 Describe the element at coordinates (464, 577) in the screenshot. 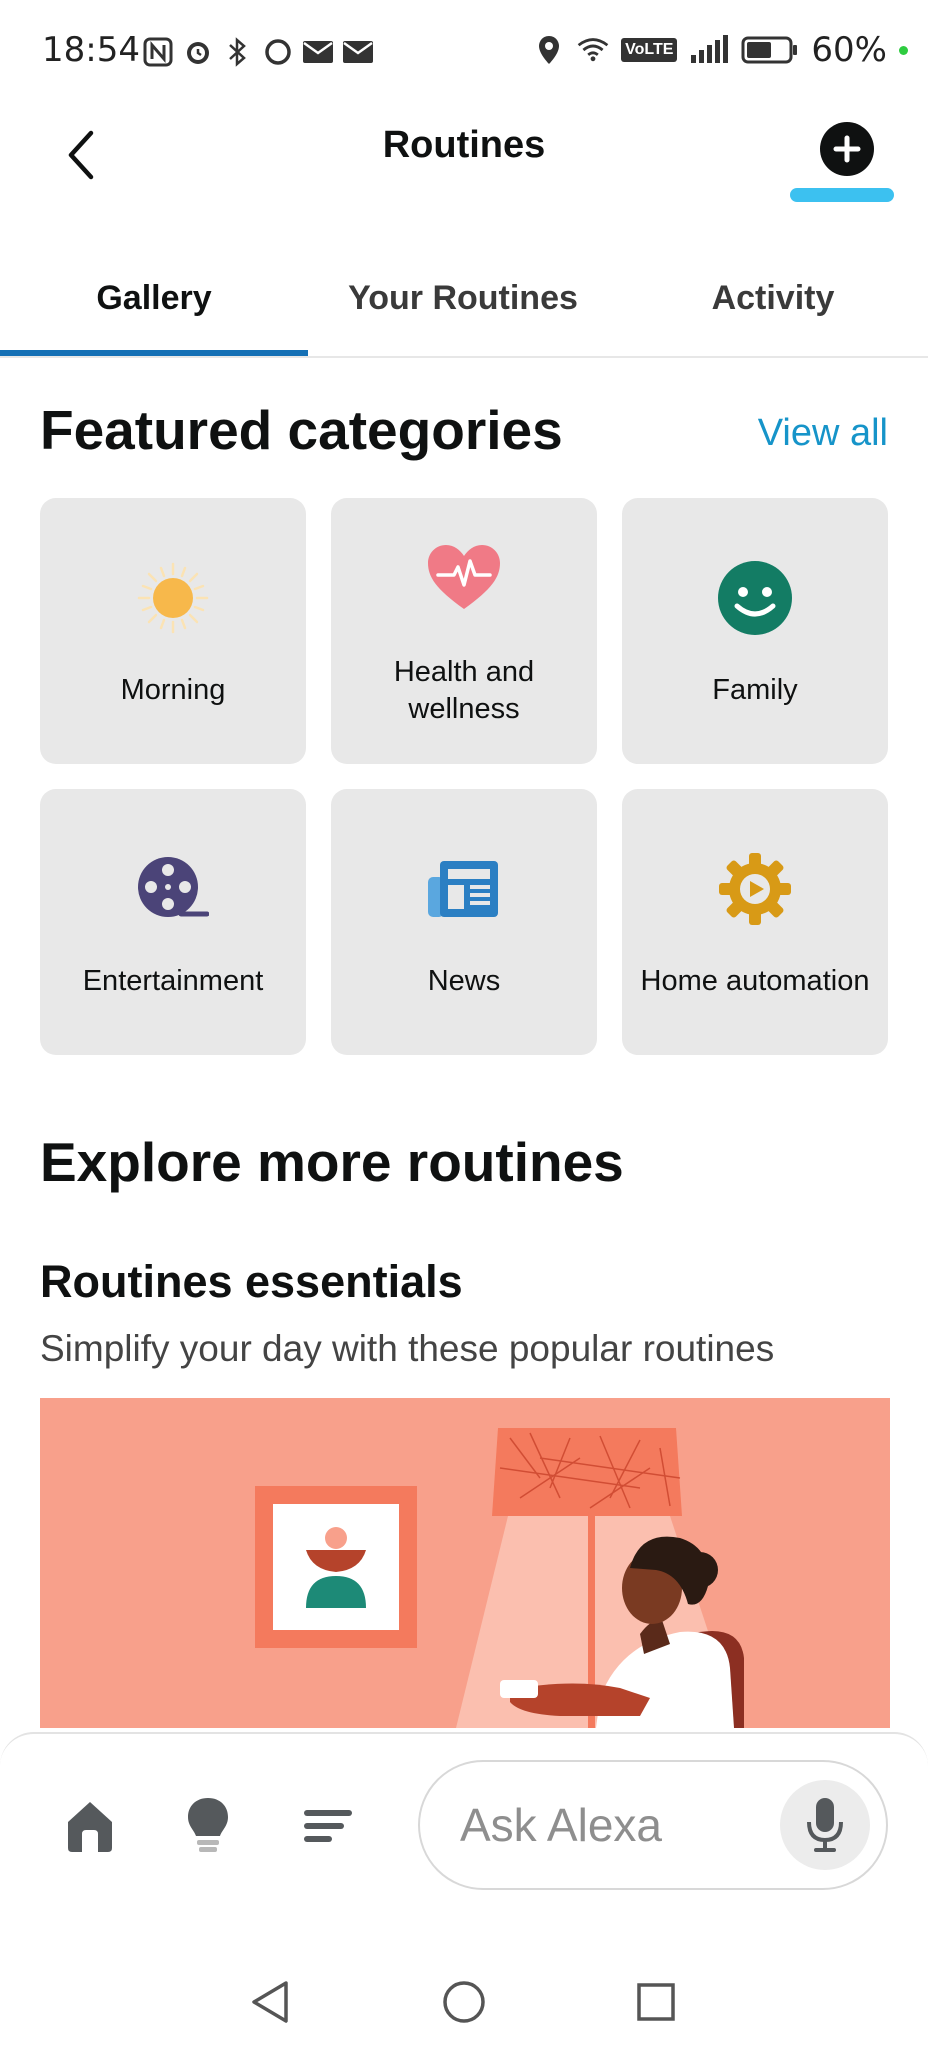

I see `heart-pulse-icon` at that location.